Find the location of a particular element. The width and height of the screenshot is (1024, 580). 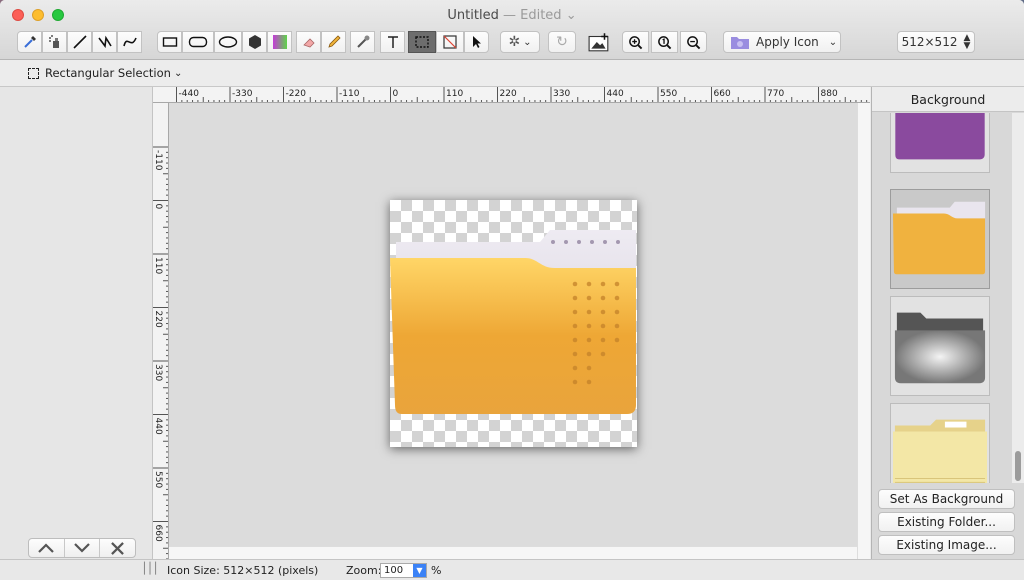

panel-nav-buttons is located at coordinates (82, 548).